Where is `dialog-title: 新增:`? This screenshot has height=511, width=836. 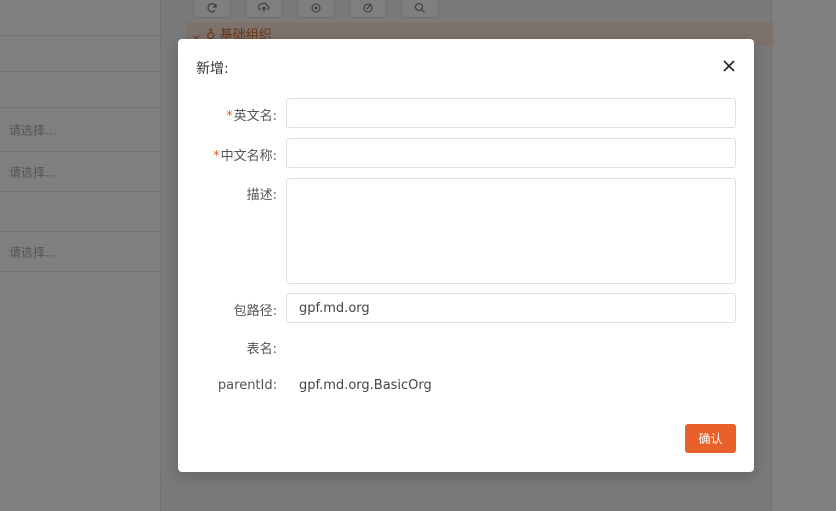
dialog-title: 新增: is located at coordinates (212, 69).